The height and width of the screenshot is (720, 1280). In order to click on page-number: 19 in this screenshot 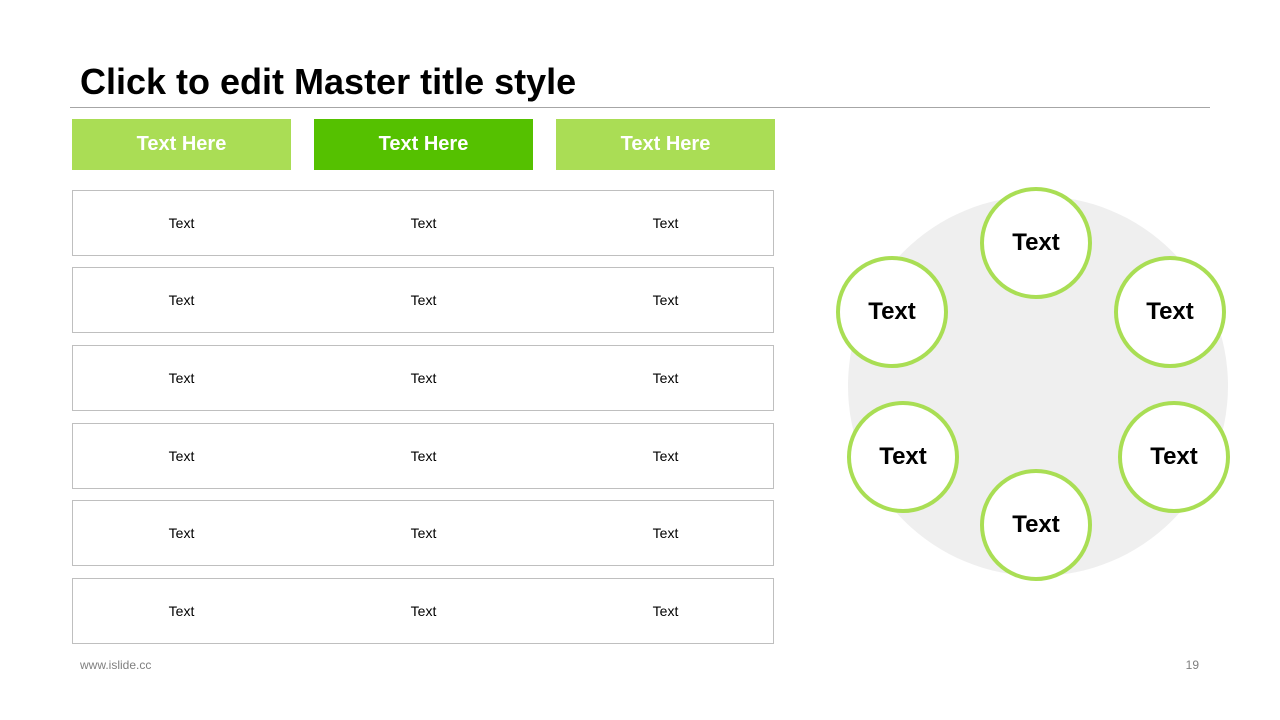, I will do `click(1192, 665)`.